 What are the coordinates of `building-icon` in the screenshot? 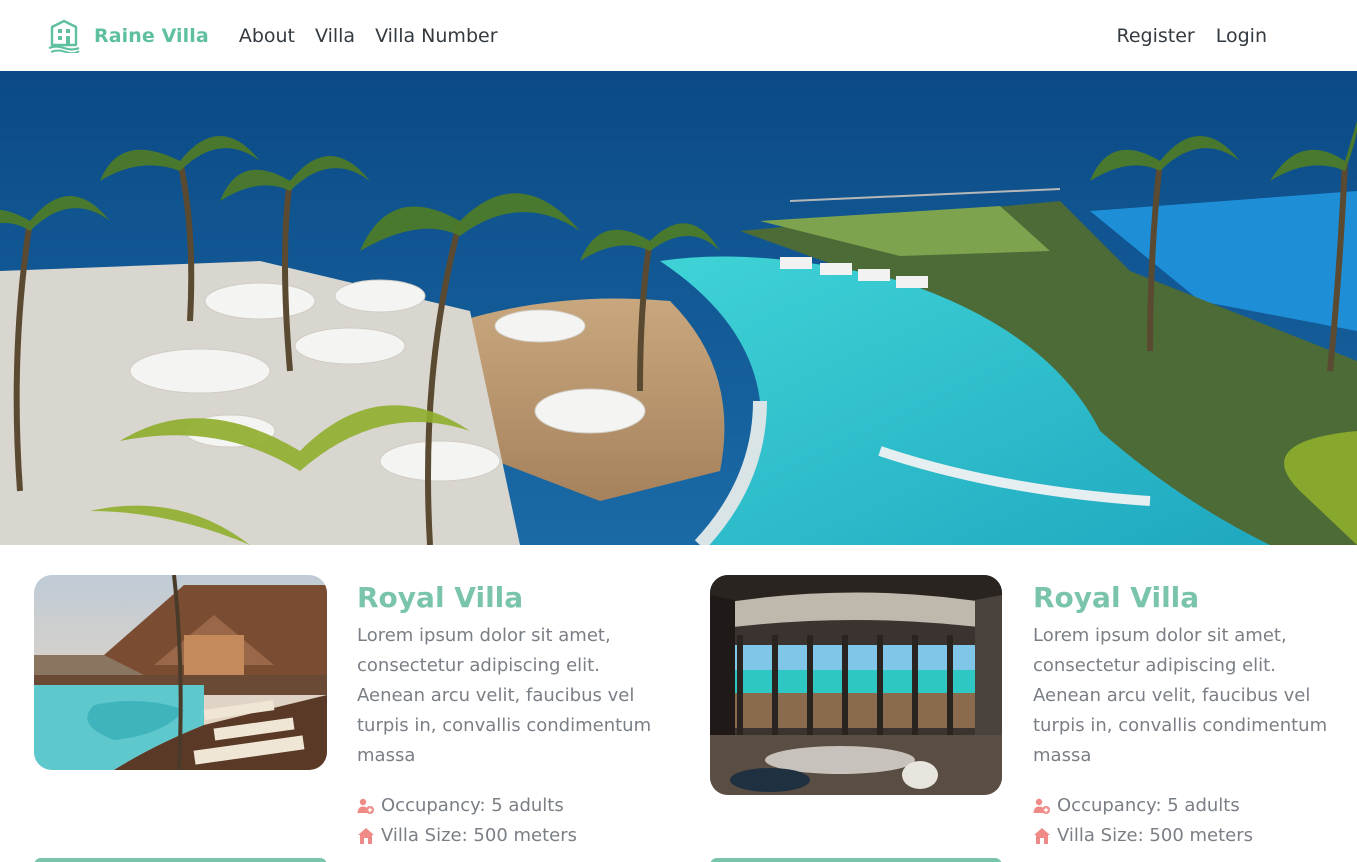 It's located at (64, 36).